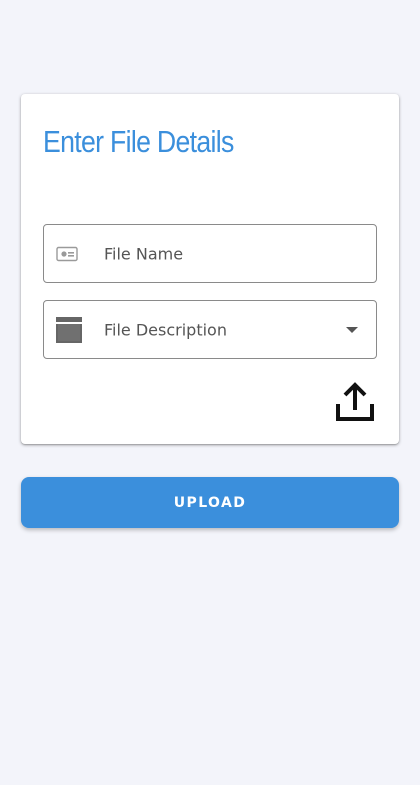  What do you see at coordinates (355, 402) in the screenshot?
I see `upload-share-icon` at bounding box center [355, 402].